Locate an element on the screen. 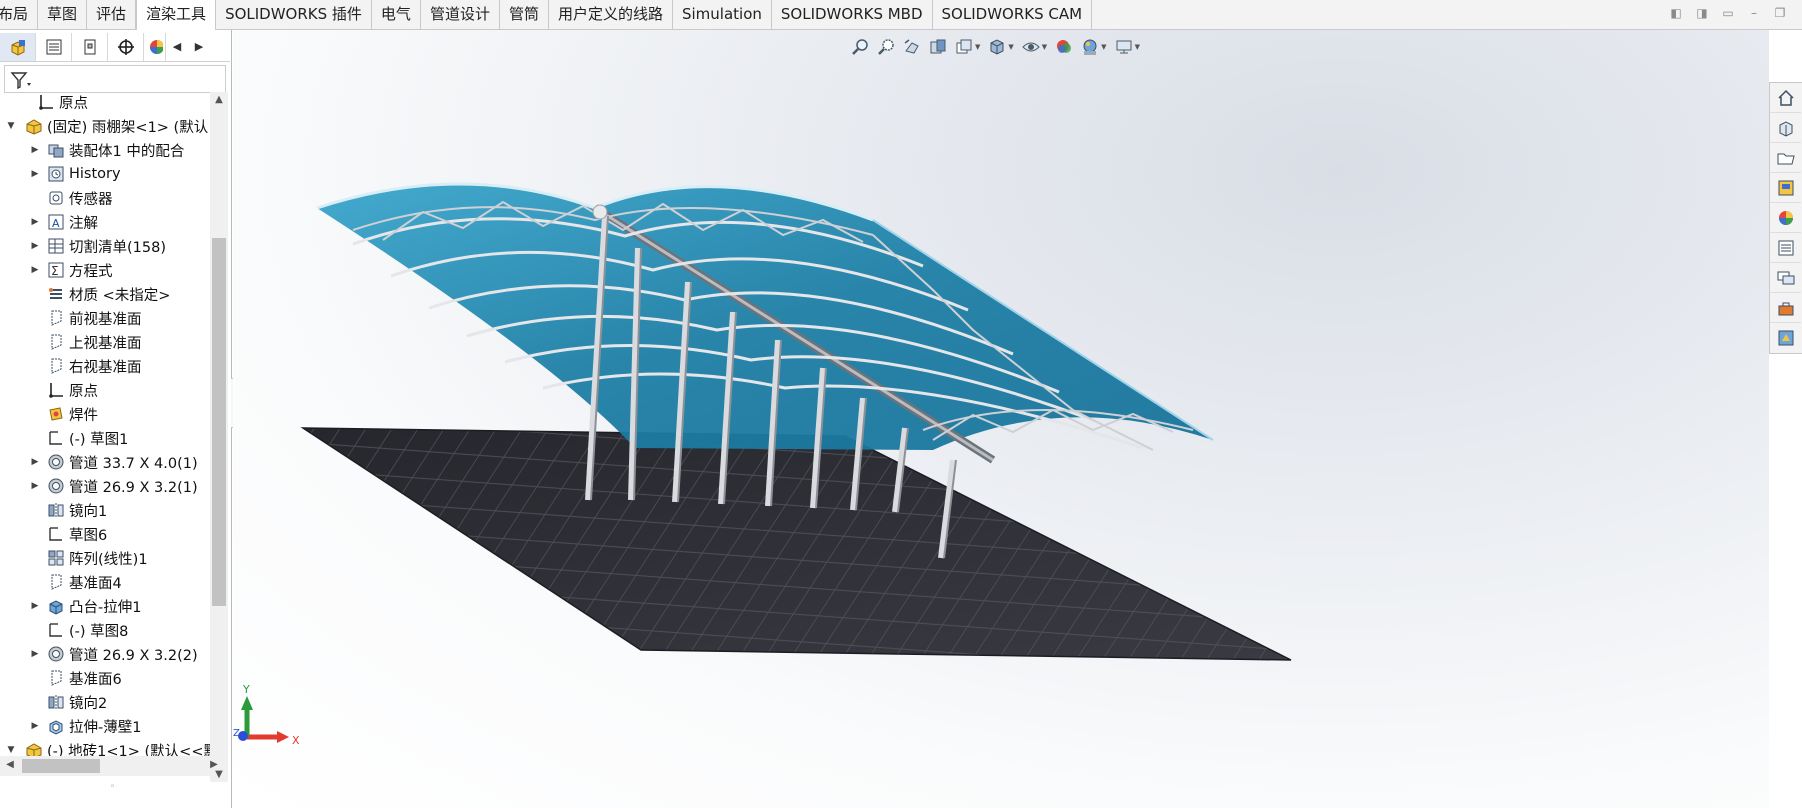  ribbon-tab: 管道设计 is located at coordinates (460, 15).